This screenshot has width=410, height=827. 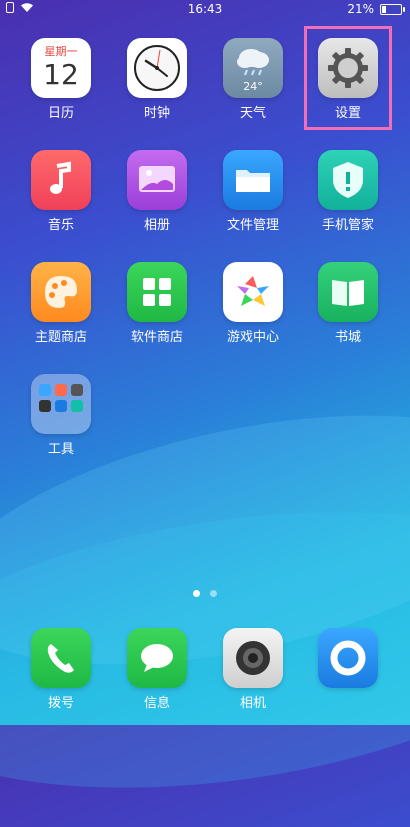 I want to click on app-phone-manager: 手机管家, so click(x=348, y=192).